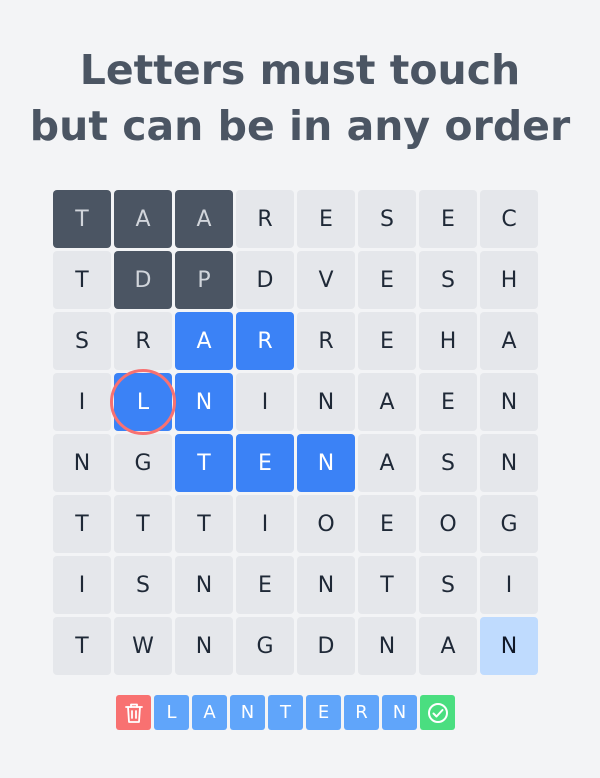 This screenshot has height=778, width=600. Describe the element at coordinates (448, 524) in the screenshot. I see `grid-cell-r5-c6: O` at that location.